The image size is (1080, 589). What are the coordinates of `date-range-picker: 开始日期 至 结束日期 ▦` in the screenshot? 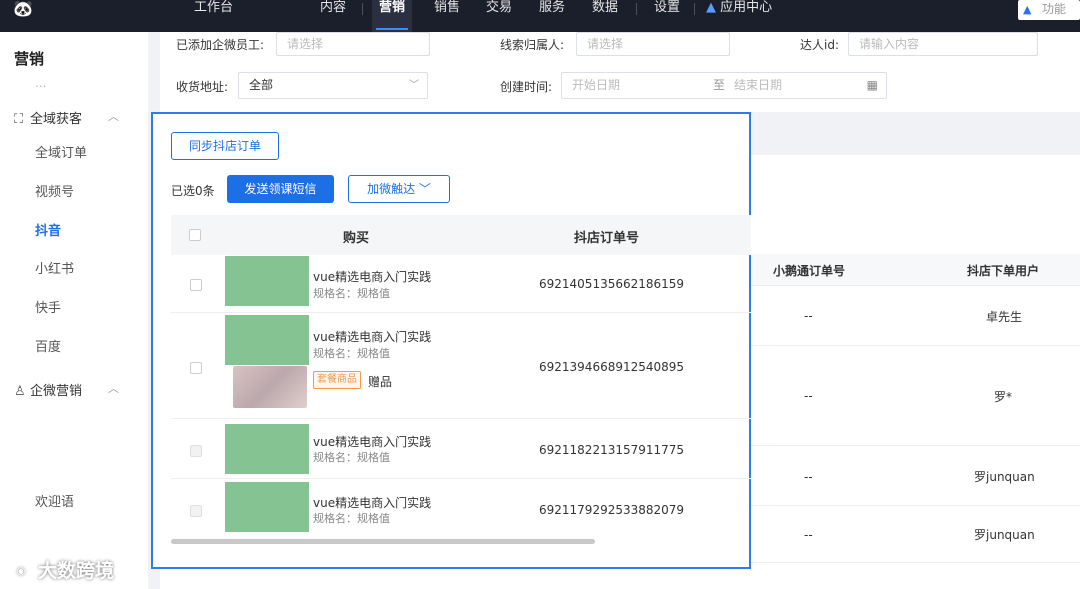 It's located at (724, 85).